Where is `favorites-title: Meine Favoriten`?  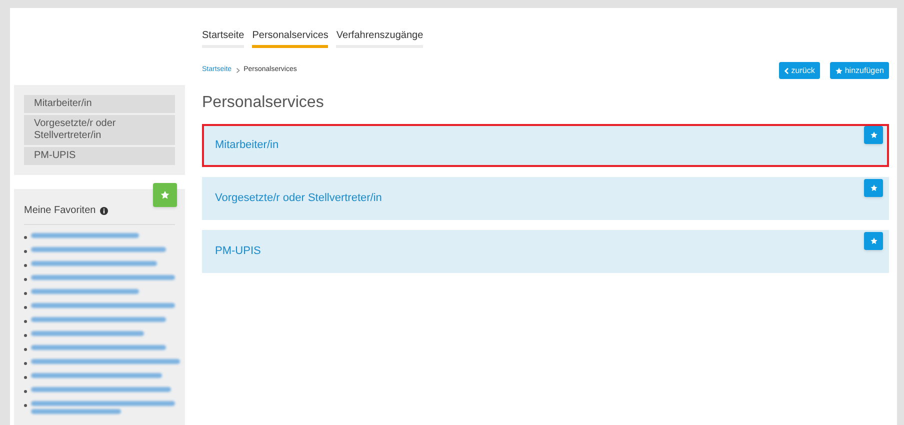
favorites-title: Meine Favoriten is located at coordinates (60, 211).